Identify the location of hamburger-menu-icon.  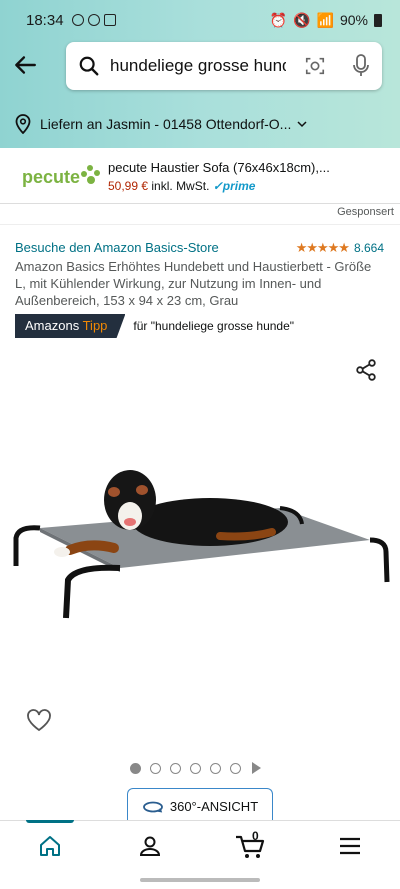
(350, 845).